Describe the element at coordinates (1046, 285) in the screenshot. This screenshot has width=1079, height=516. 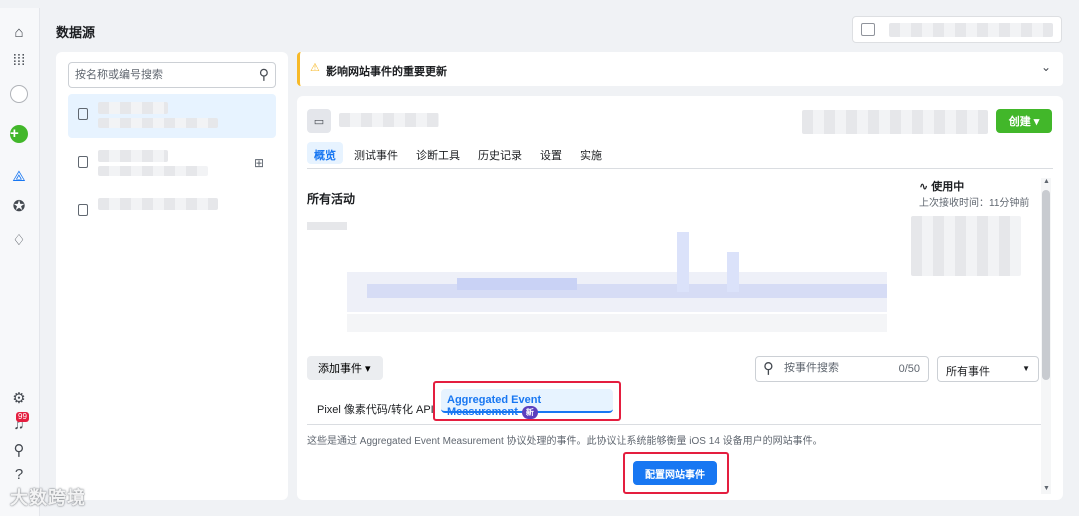
I see `scrollbar-thumb` at that location.